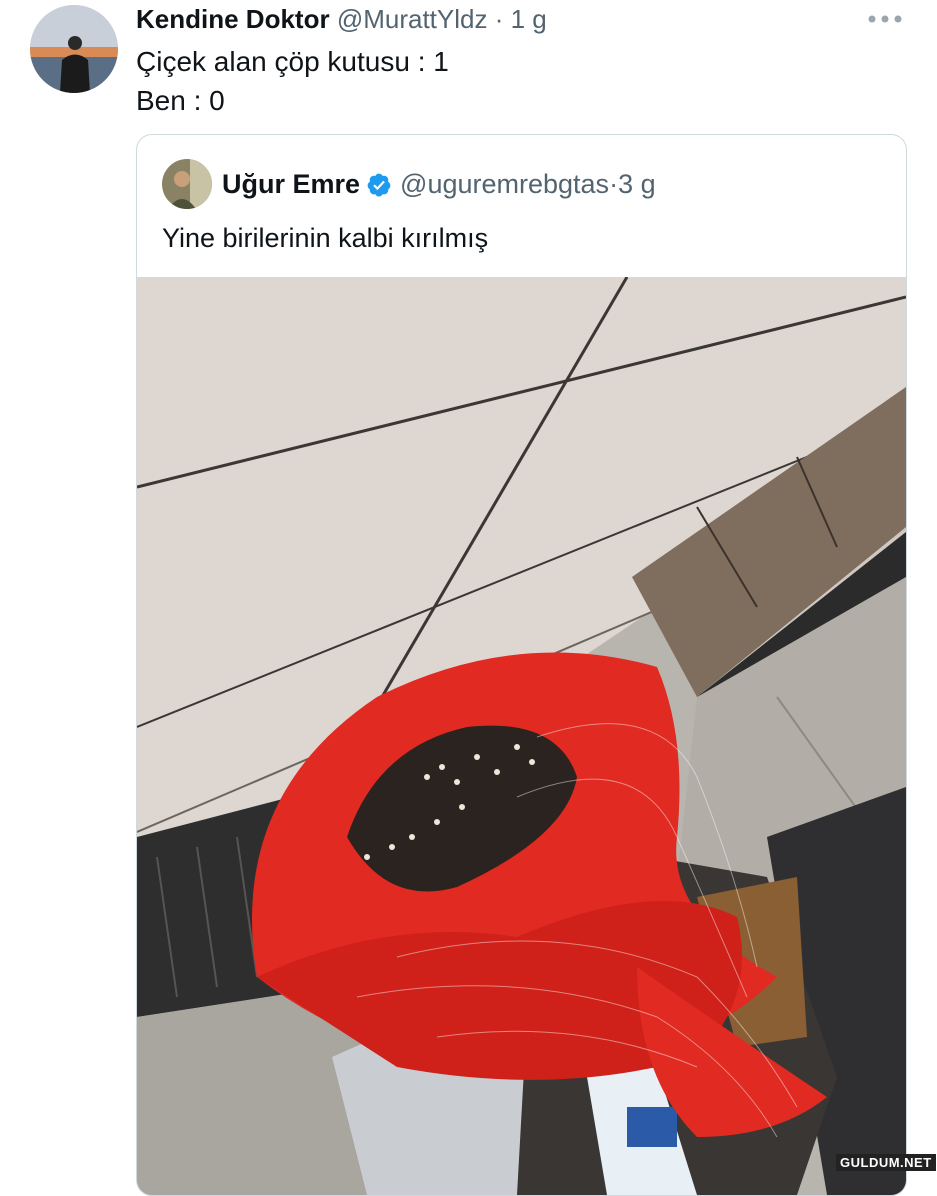 This screenshot has width=937, height=1196. I want to click on tweet-line-2: Ben : 0, so click(180, 100).